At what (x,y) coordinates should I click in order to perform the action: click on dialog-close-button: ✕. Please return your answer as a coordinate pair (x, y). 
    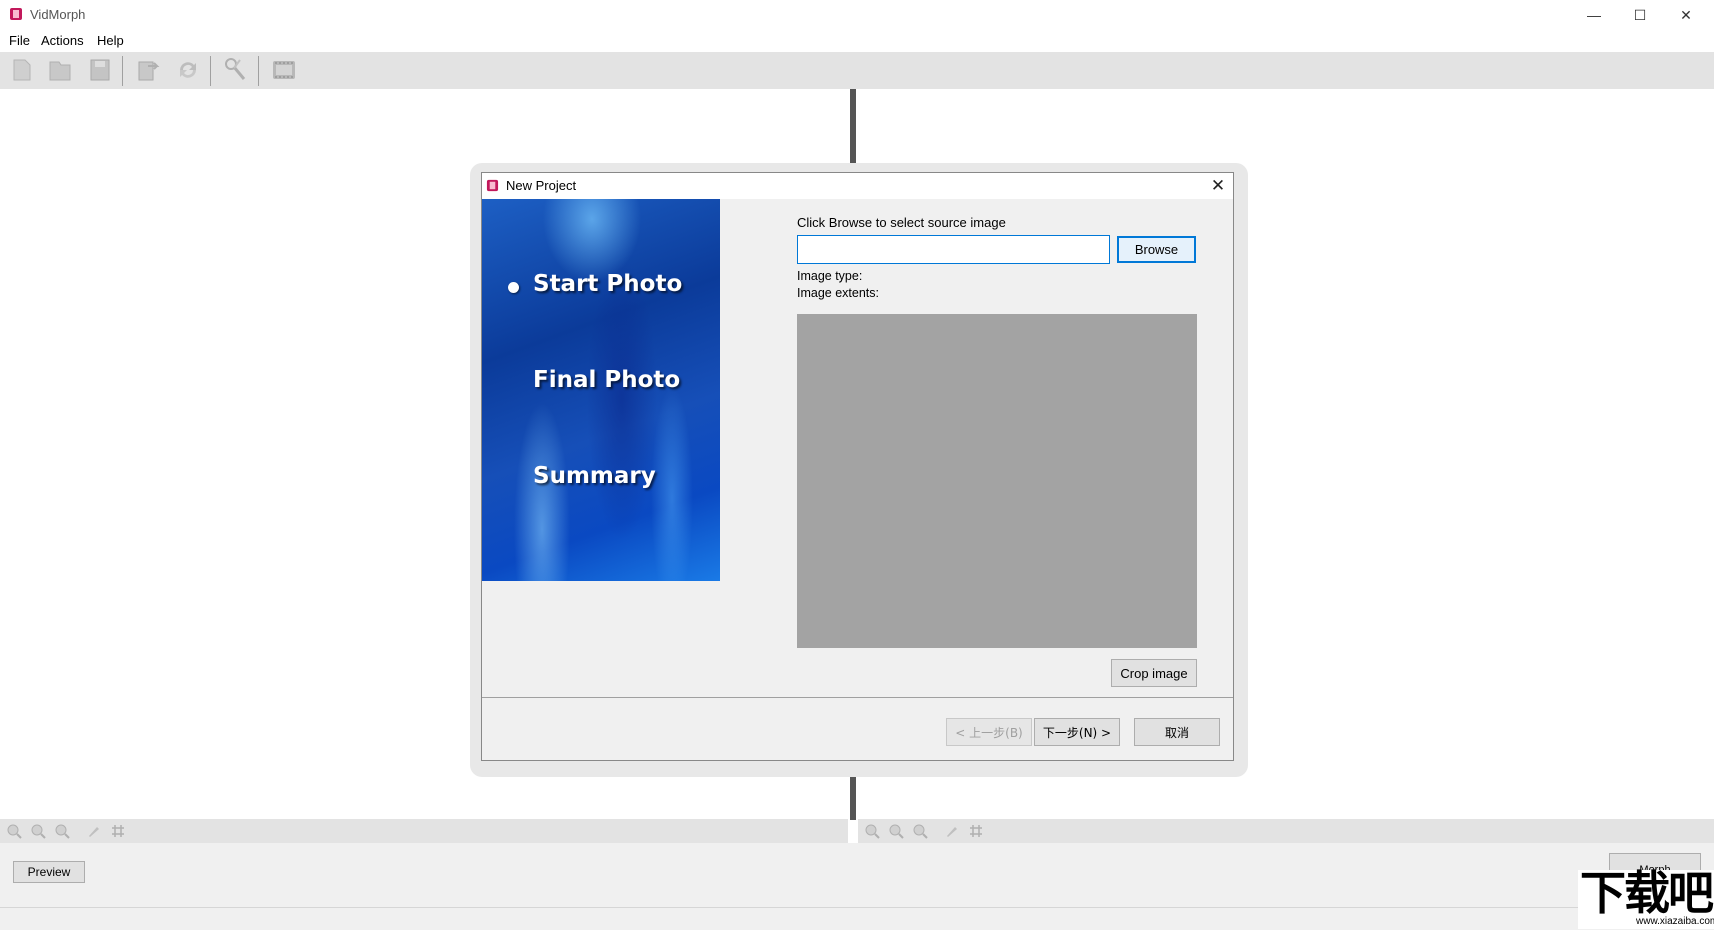
    Looking at the image, I should click on (1218, 186).